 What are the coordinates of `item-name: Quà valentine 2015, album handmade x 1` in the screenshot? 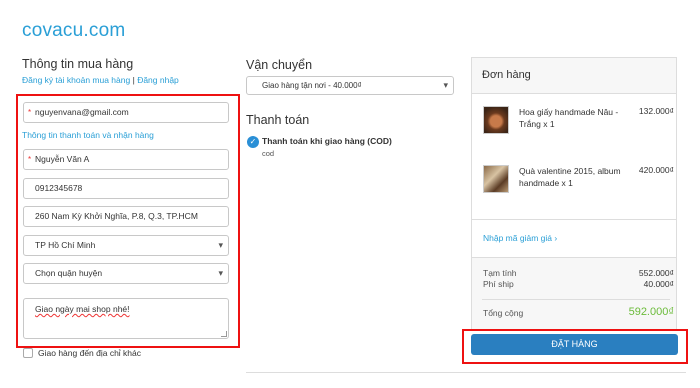 It's located at (570, 177).